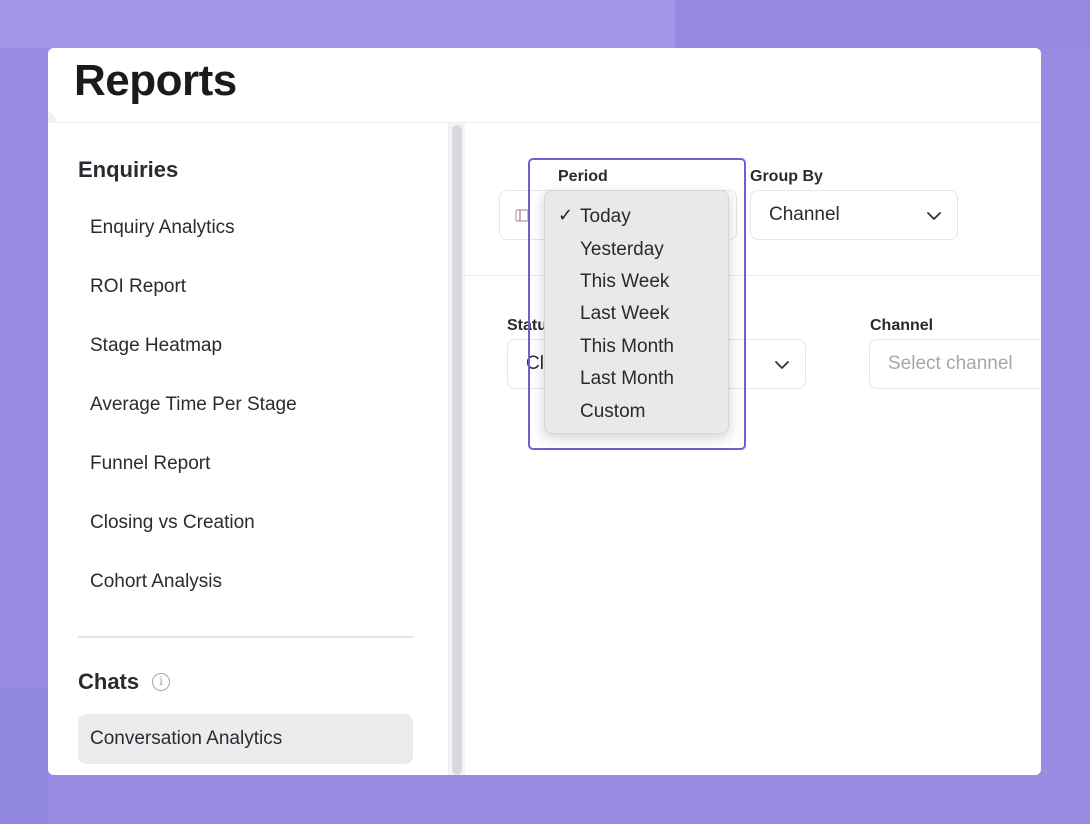  I want to click on sidebar-item-label: ROI Report, so click(138, 286).